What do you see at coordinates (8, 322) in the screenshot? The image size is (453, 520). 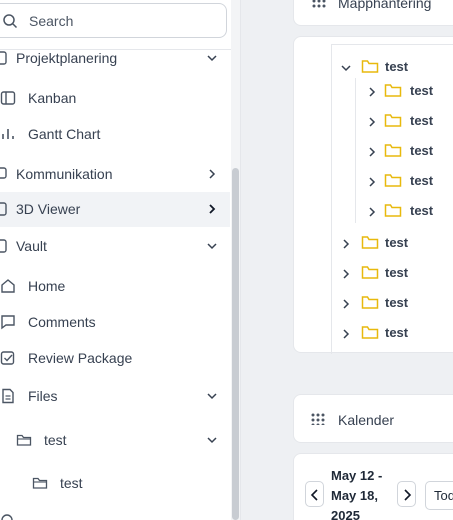 I see `comment-icon` at bounding box center [8, 322].